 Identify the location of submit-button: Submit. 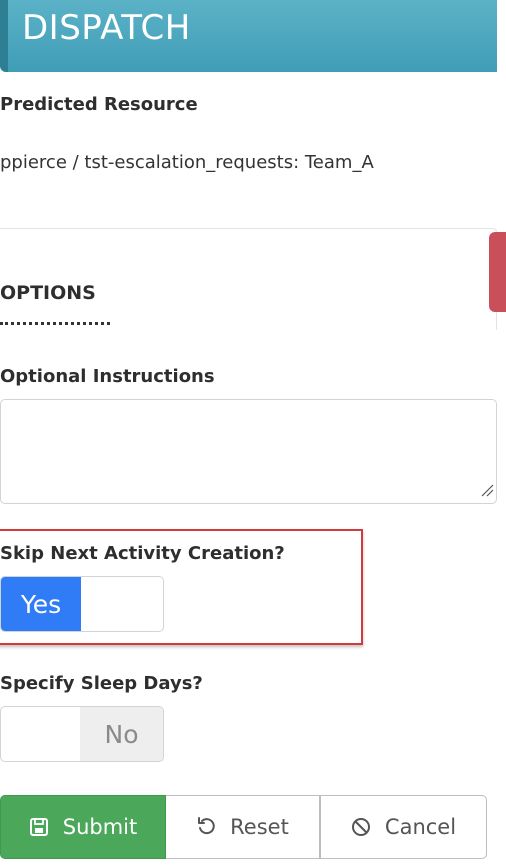
(83, 827).